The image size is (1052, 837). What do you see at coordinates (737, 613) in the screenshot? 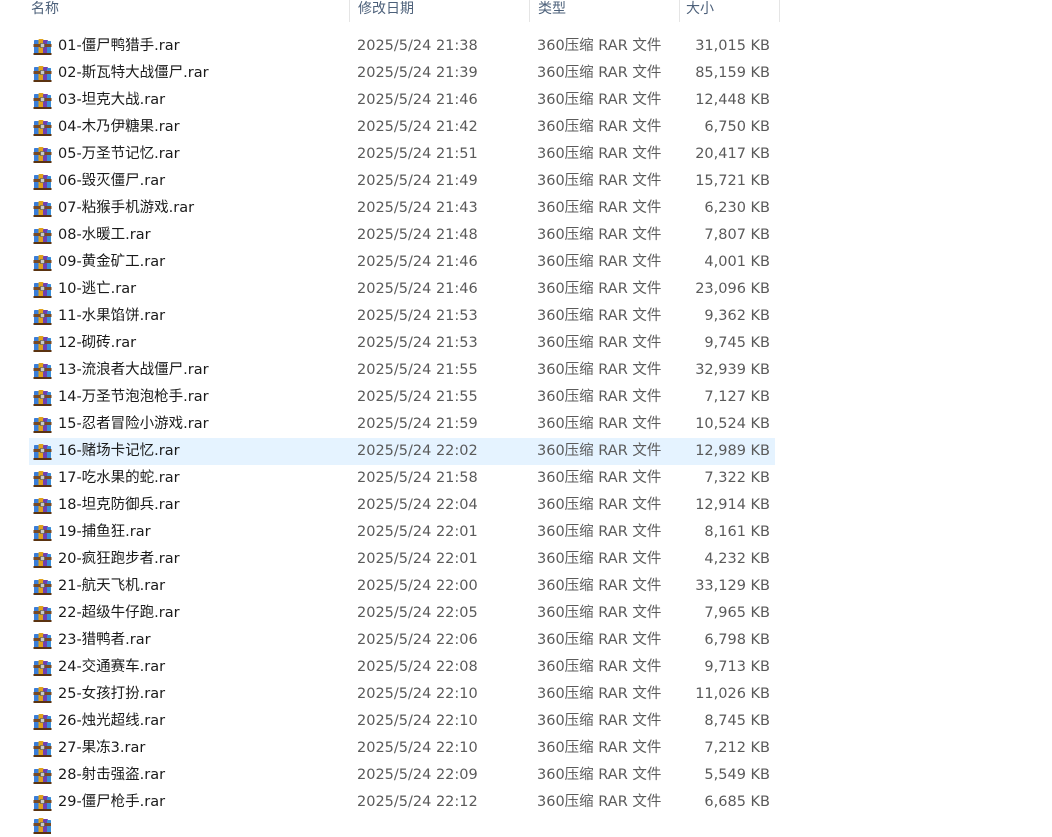
I see `file-size: 7,965 KB` at bounding box center [737, 613].